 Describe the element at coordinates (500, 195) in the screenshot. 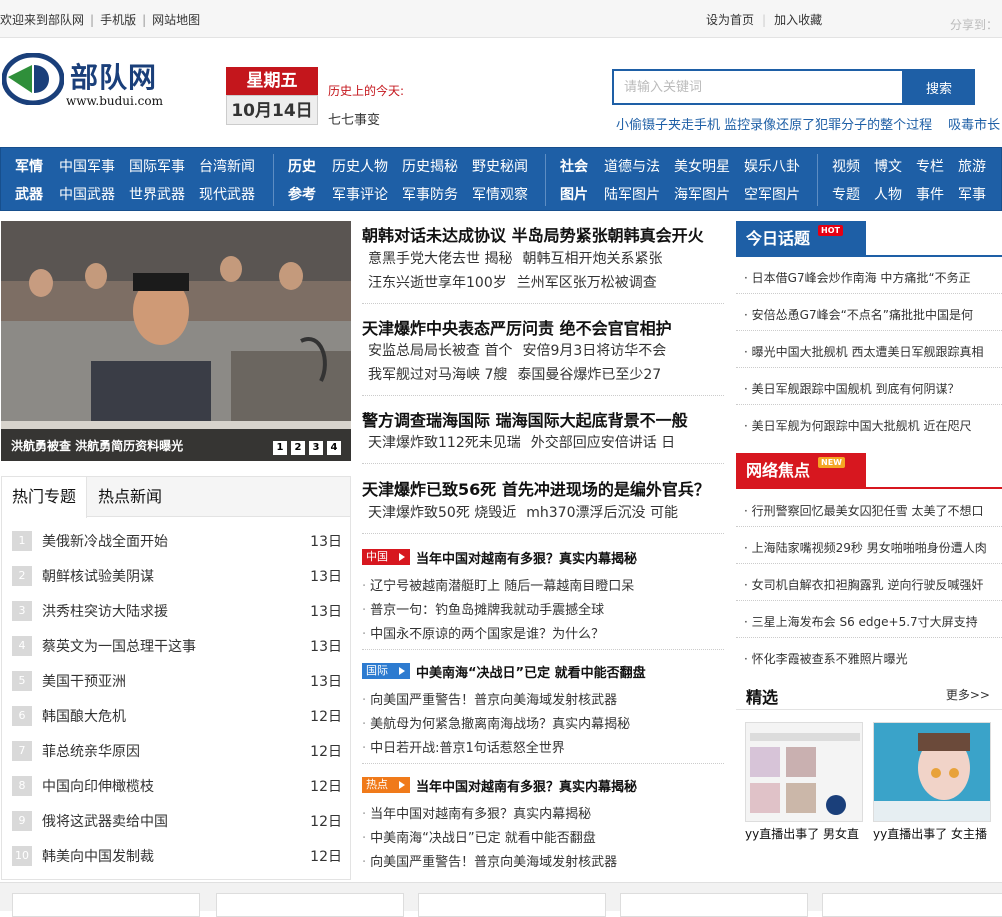

I see `nav-item: 军情观察` at that location.